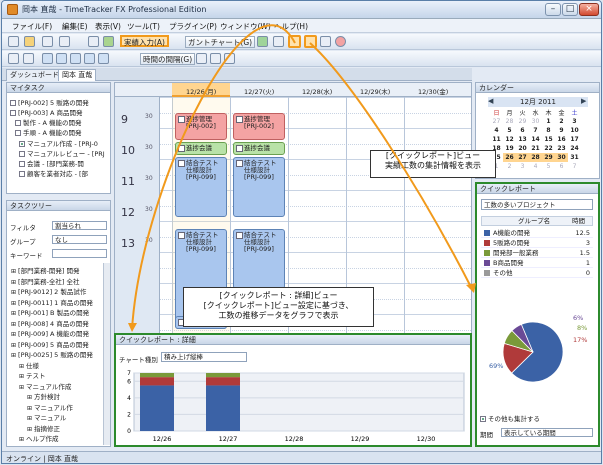  What do you see at coordinates (132, 327) in the screenshot?
I see `arrowhead-detail` at bounding box center [132, 327].